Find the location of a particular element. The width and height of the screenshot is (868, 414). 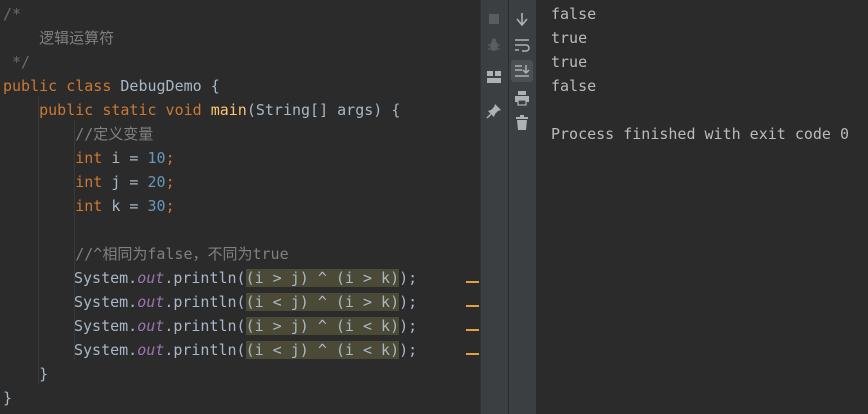

line-comment: //^相同为false，不同为true is located at coordinates (182, 254).